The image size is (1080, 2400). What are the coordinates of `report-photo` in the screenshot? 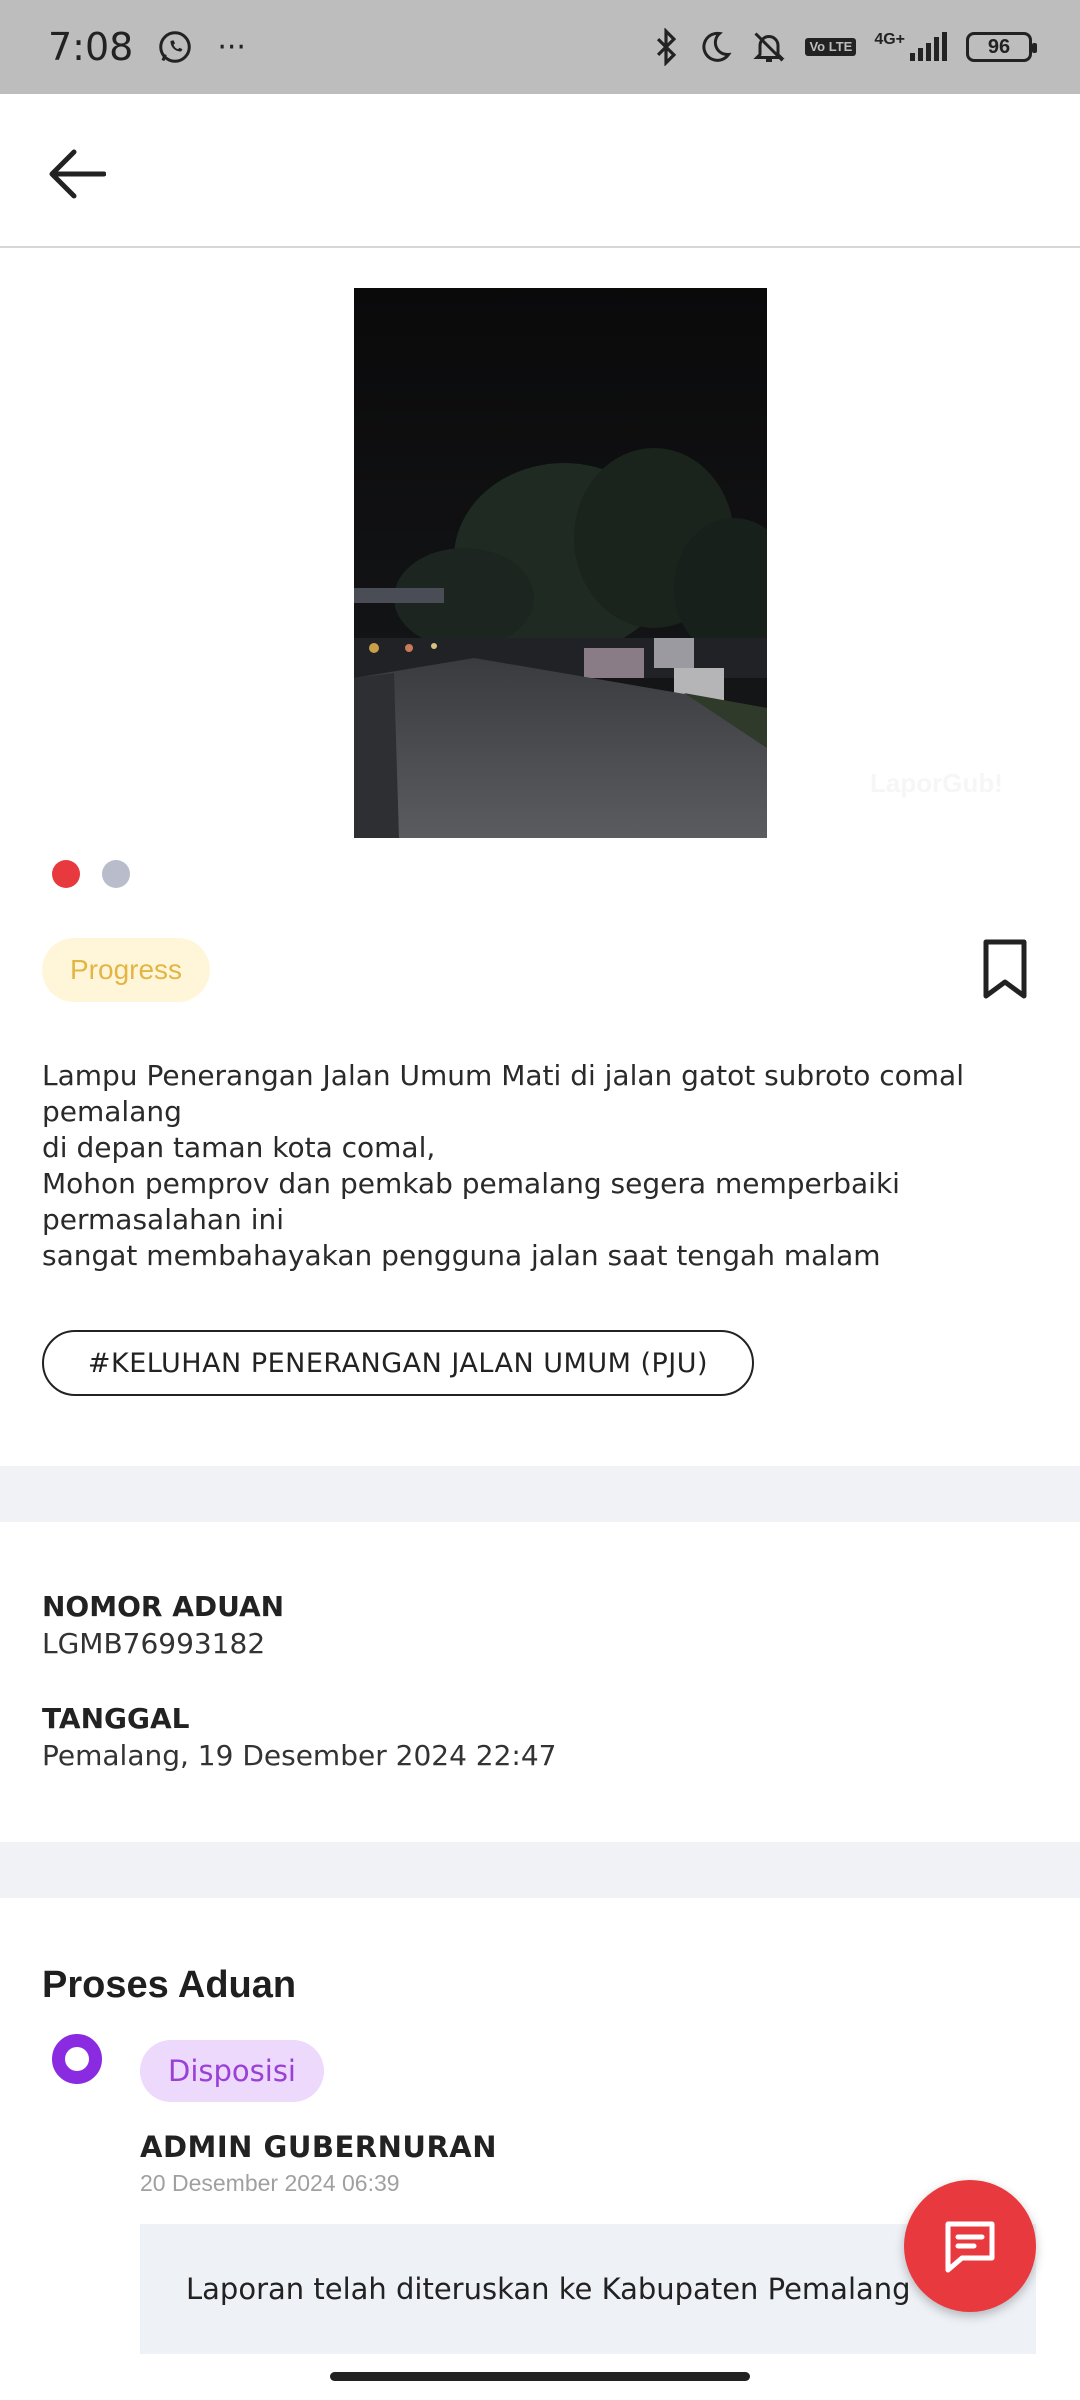 It's located at (560, 563).